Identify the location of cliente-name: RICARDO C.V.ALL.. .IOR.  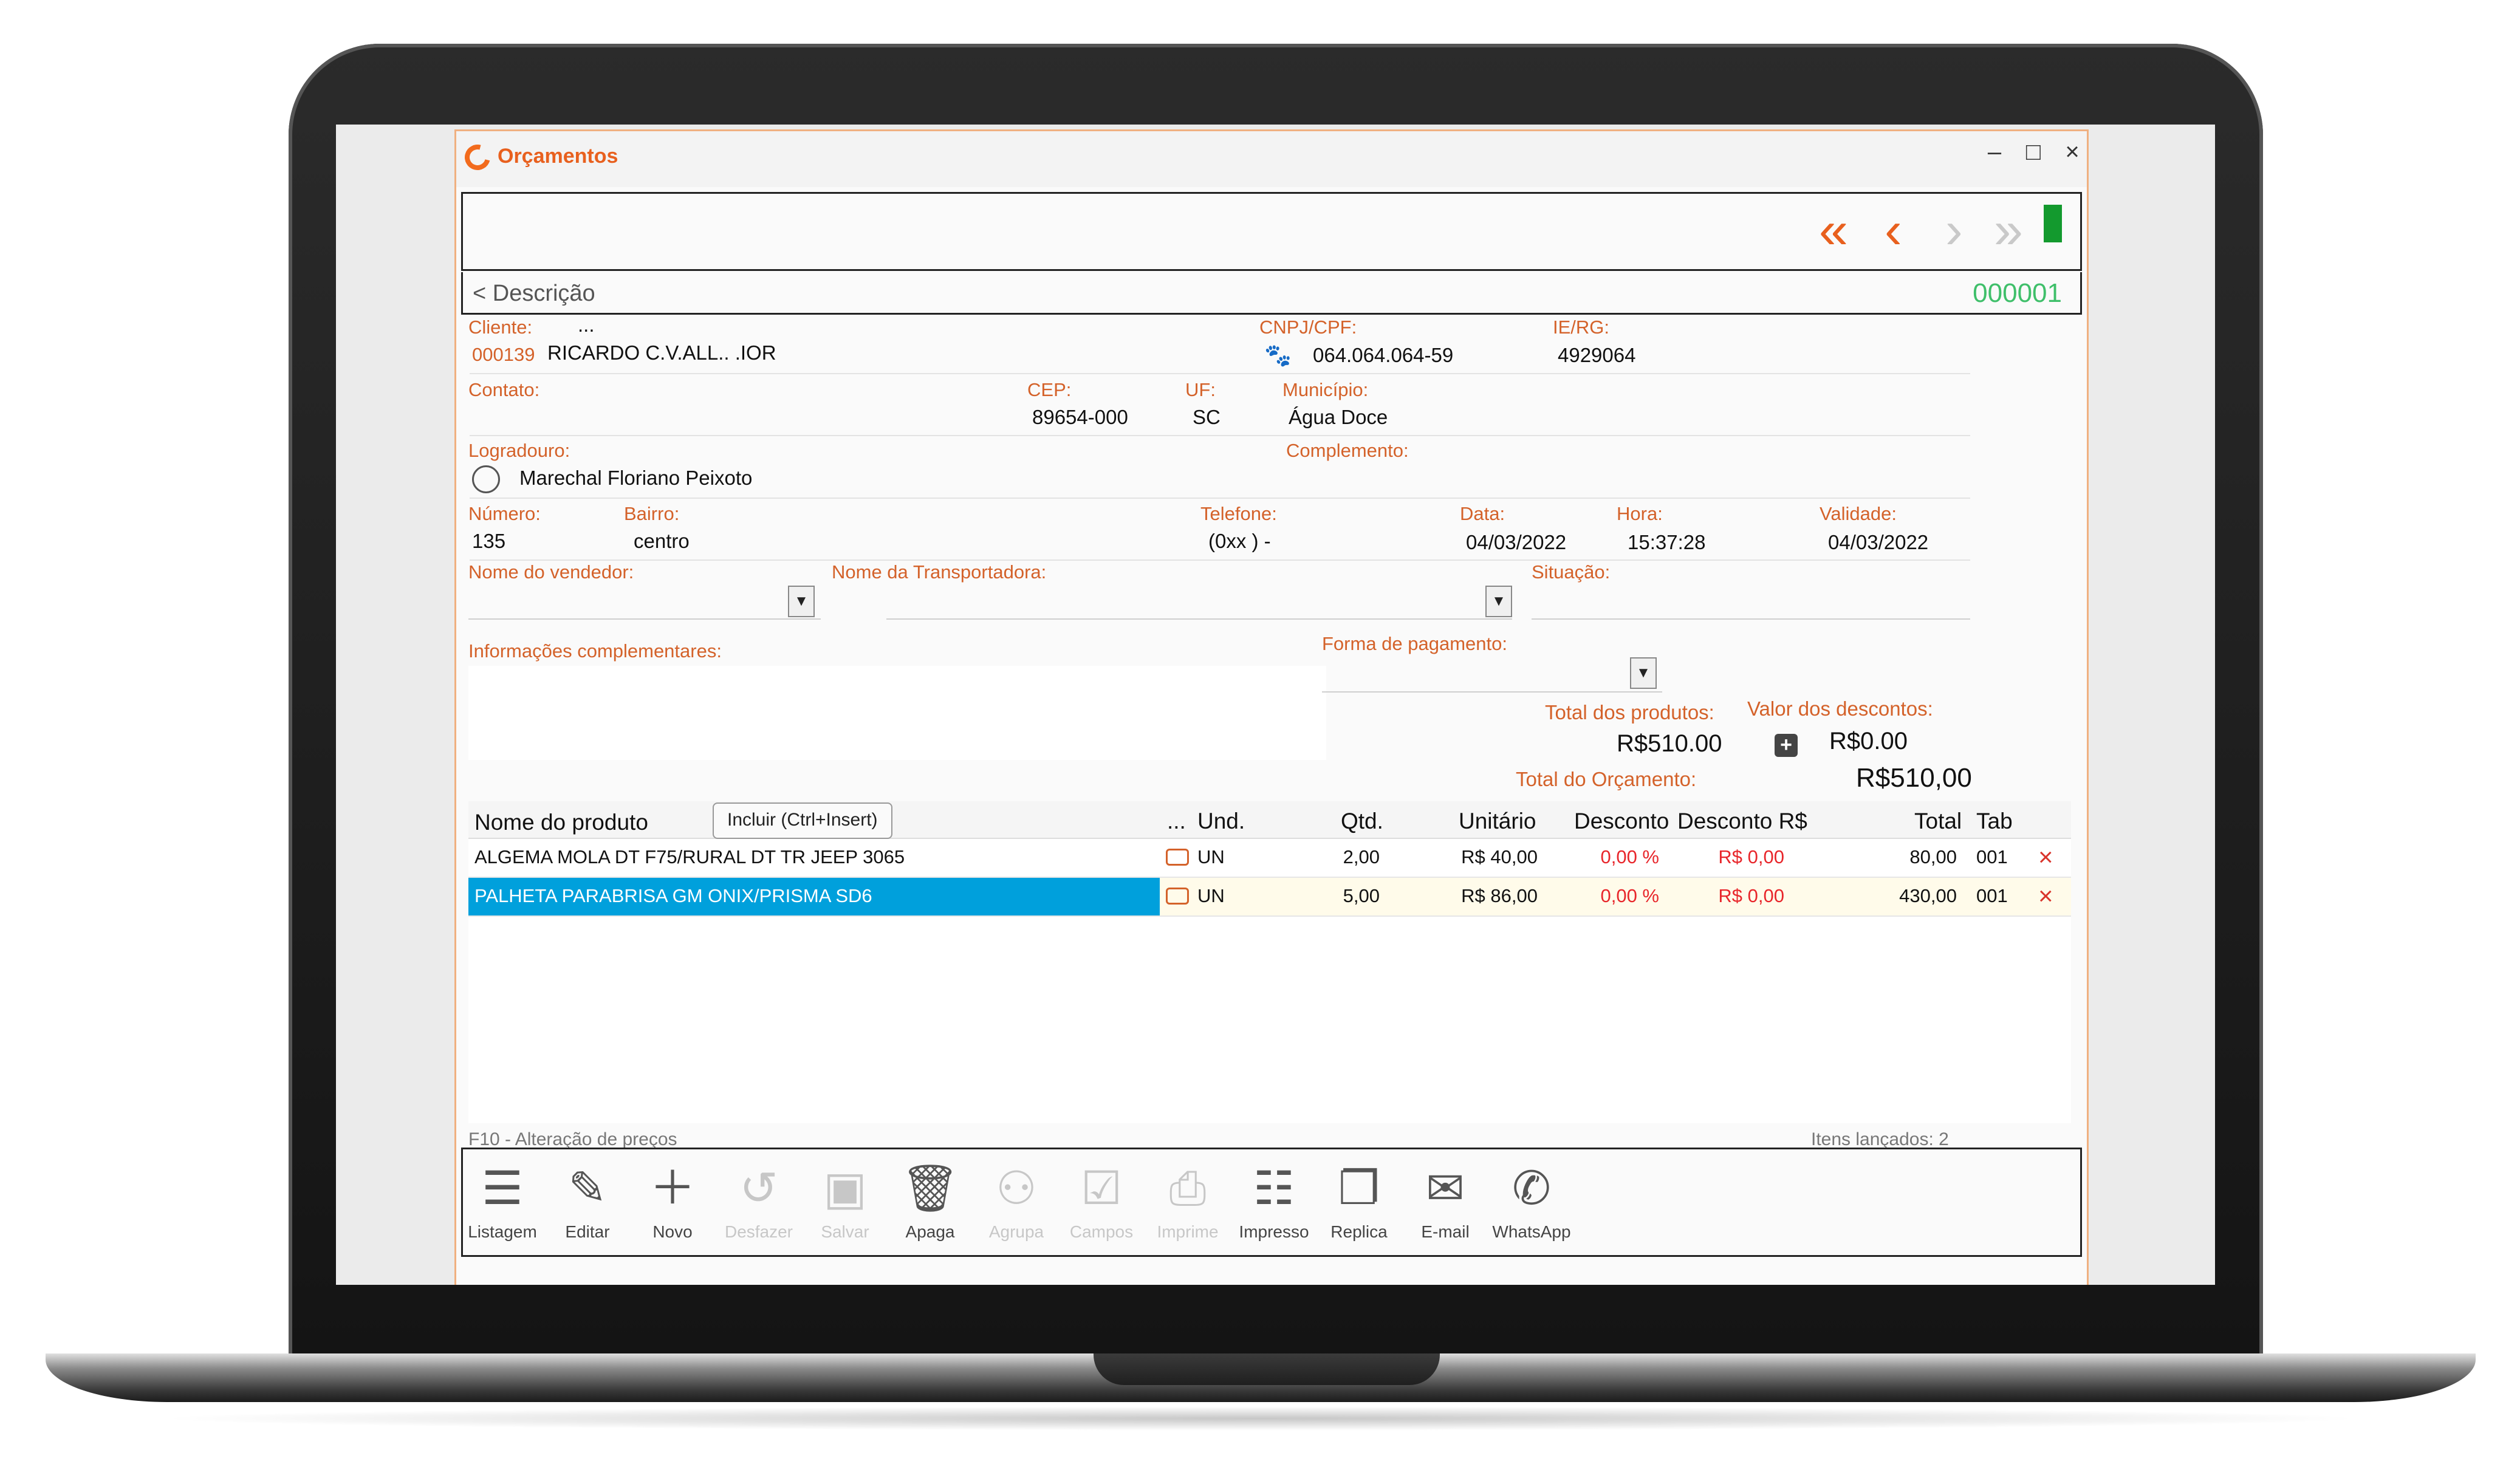
(661, 352).